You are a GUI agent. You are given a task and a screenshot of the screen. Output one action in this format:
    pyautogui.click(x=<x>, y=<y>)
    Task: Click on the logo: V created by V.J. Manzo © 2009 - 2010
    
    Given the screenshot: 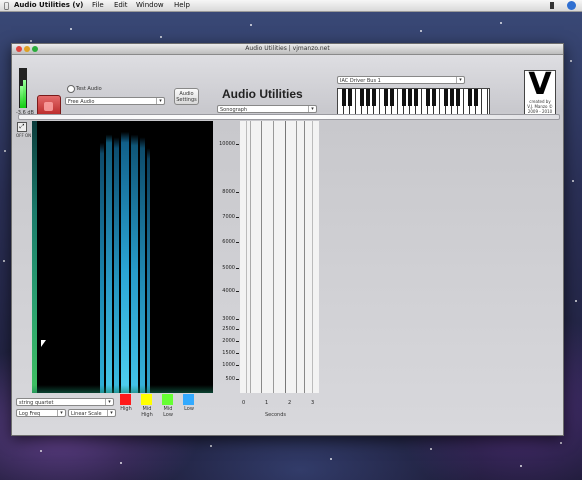 What is the action you would take?
    pyautogui.click(x=540, y=94)
    